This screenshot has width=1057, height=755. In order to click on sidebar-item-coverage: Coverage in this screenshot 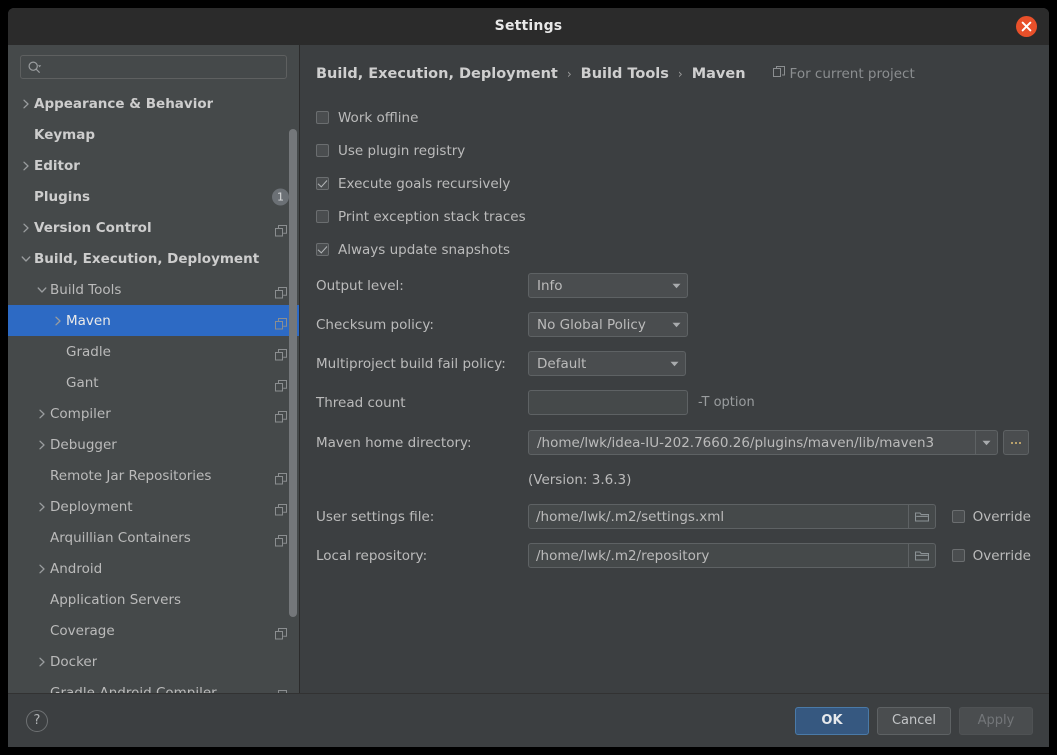, I will do `click(153, 630)`.